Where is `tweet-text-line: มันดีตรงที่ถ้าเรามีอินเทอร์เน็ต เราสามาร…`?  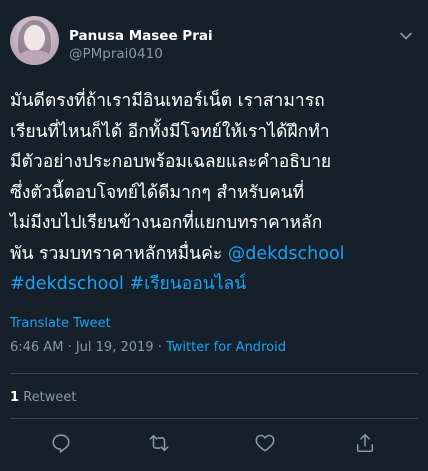 tweet-text-line: มันดีตรงที่ถ้าเรามีอินเทอร์เน็ต เราสามาร… is located at coordinates (215, 101).